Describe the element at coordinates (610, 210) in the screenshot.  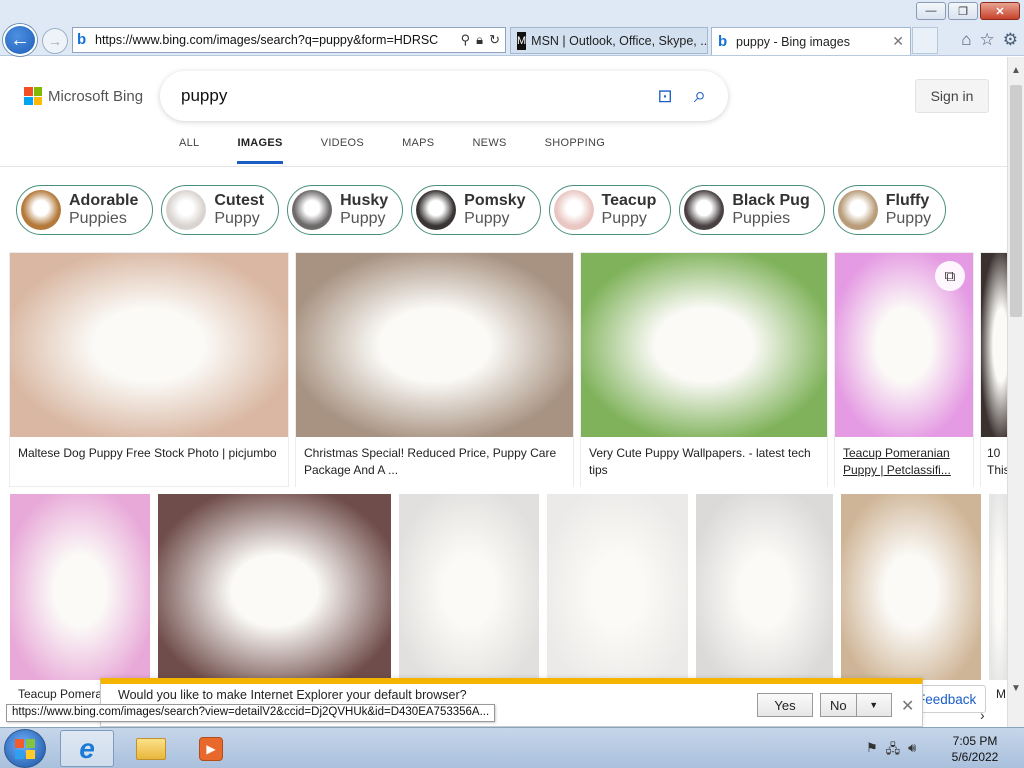
I see `chip-teacup-puppy: Teacup Puppy` at that location.